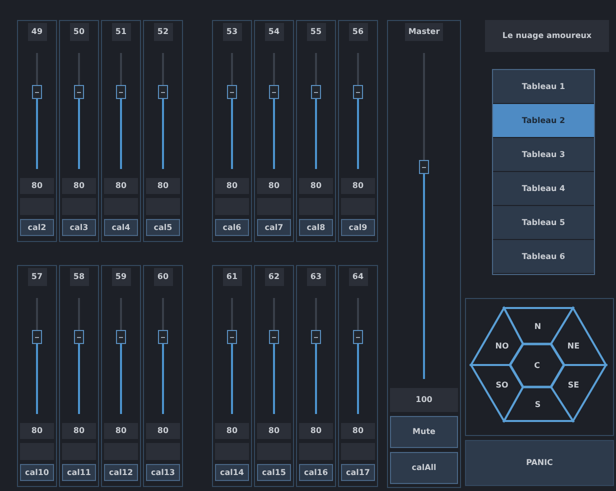 This screenshot has width=616, height=491. What do you see at coordinates (163, 227) in the screenshot?
I see `cal-button: cal5` at bounding box center [163, 227].